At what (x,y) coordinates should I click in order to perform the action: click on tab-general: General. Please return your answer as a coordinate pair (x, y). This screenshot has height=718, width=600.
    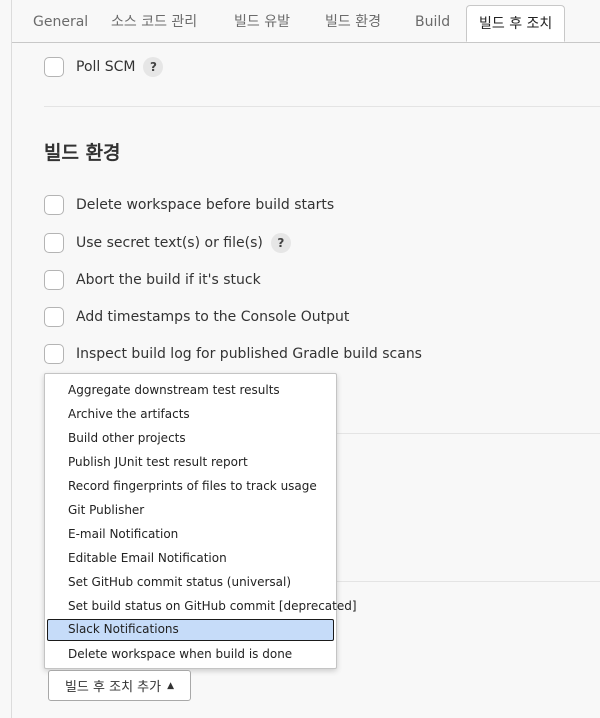
    Looking at the image, I should click on (60, 21).